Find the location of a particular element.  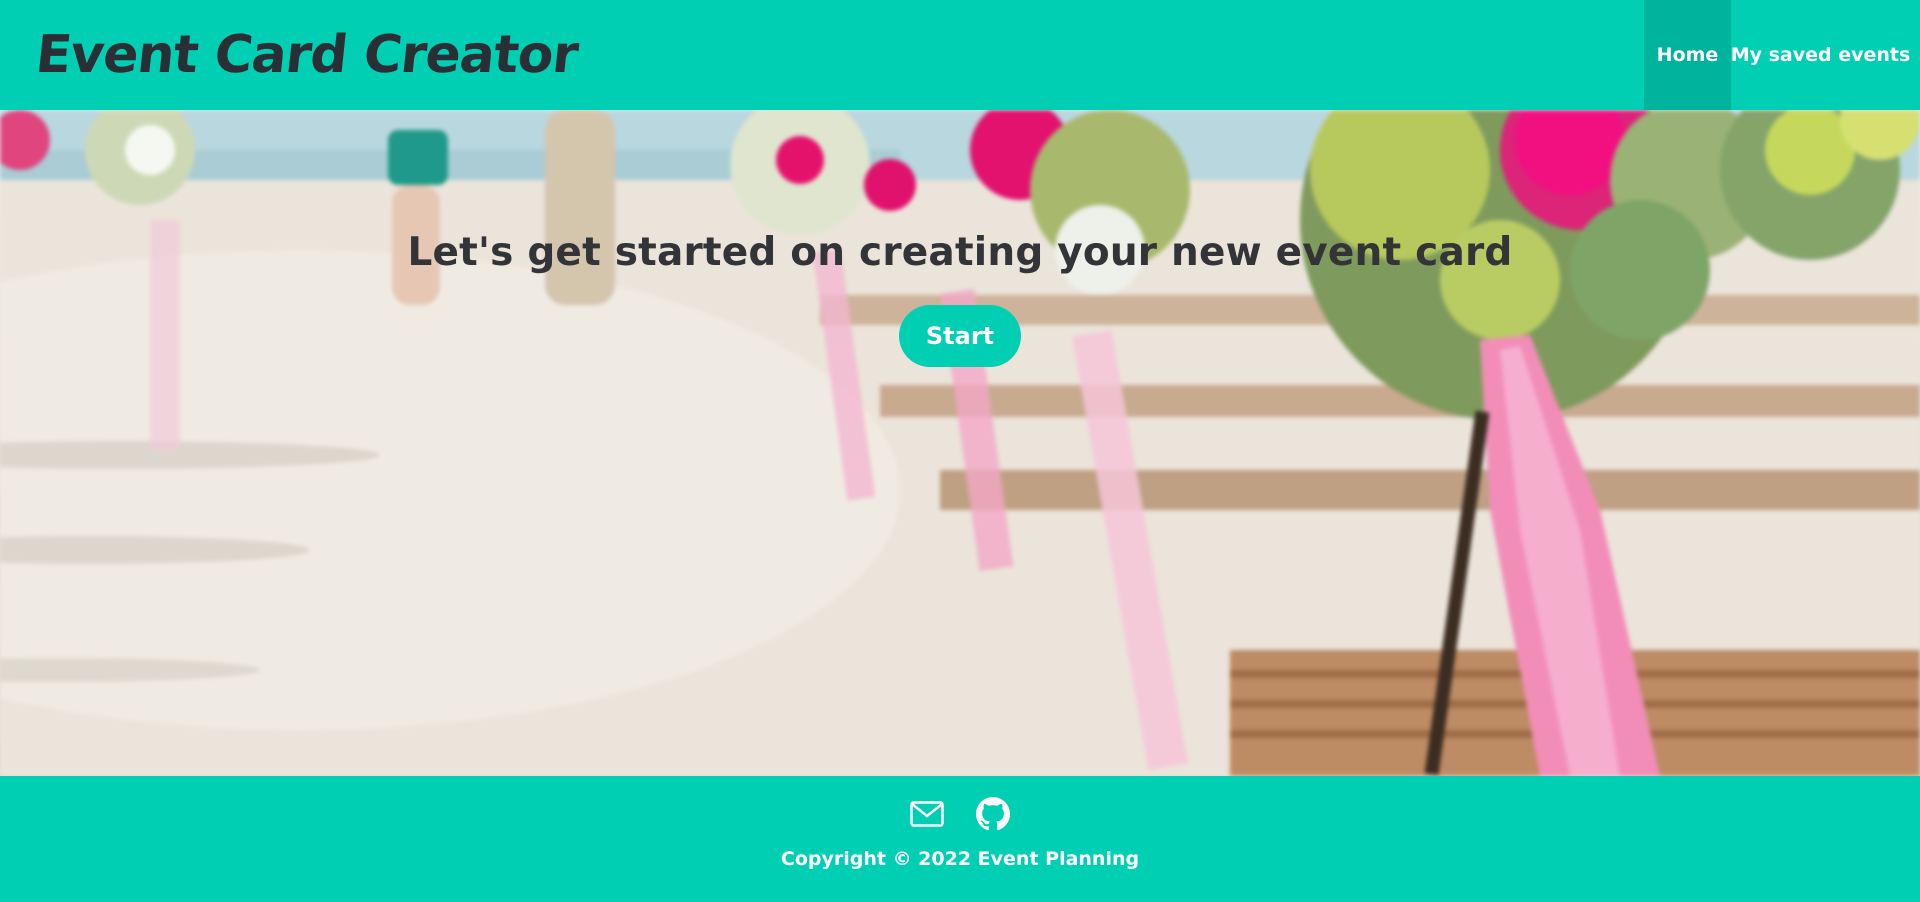

nav-home-link: Home is located at coordinates (1687, 55).